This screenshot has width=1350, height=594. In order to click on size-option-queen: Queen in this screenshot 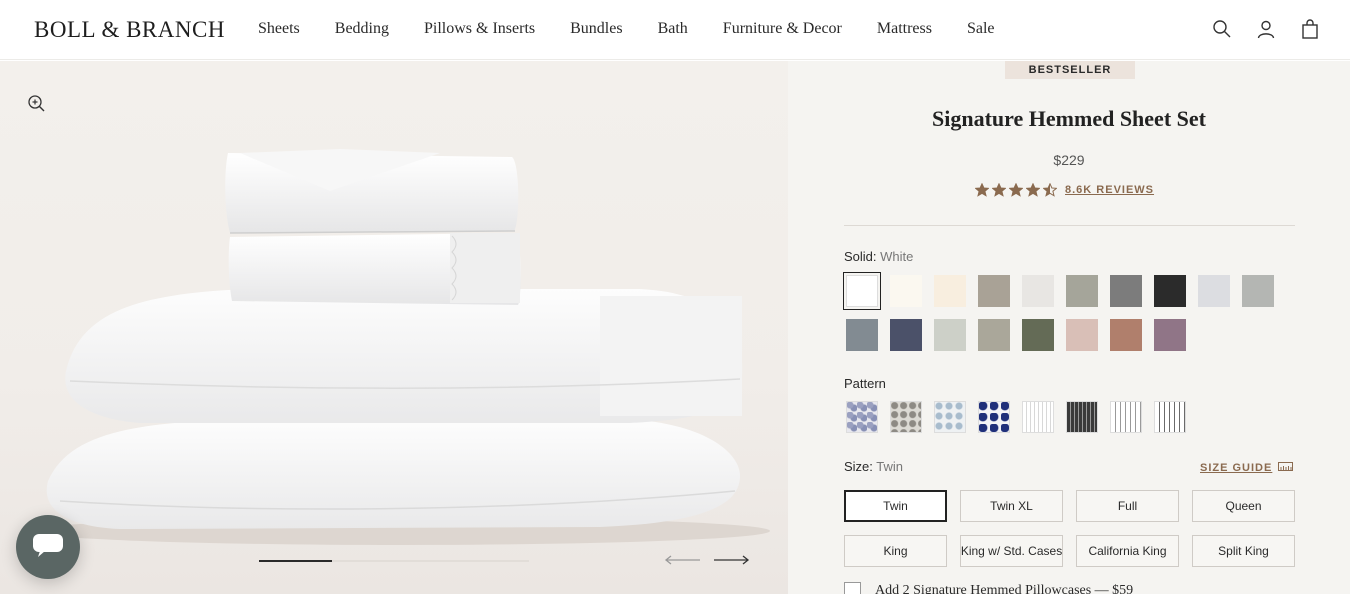, I will do `click(1243, 506)`.